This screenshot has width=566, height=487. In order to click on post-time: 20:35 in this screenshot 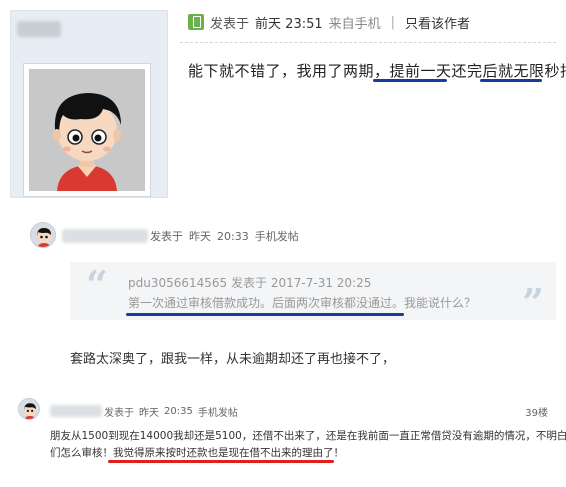, I will do `click(178, 411)`.